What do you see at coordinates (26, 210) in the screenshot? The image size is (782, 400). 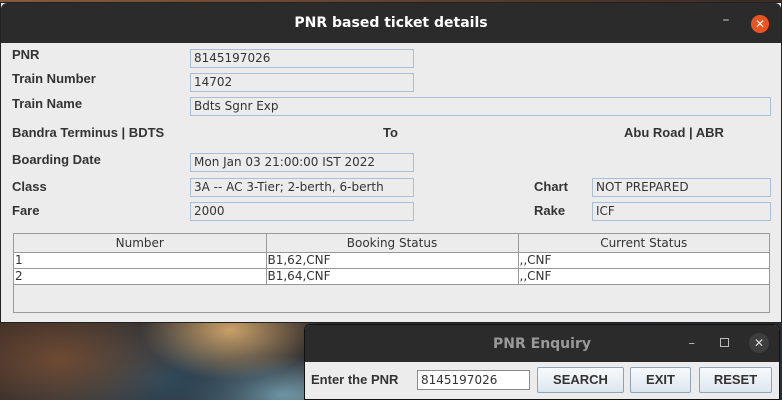 I see `fare-label: Fare` at bounding box center [26, 210].